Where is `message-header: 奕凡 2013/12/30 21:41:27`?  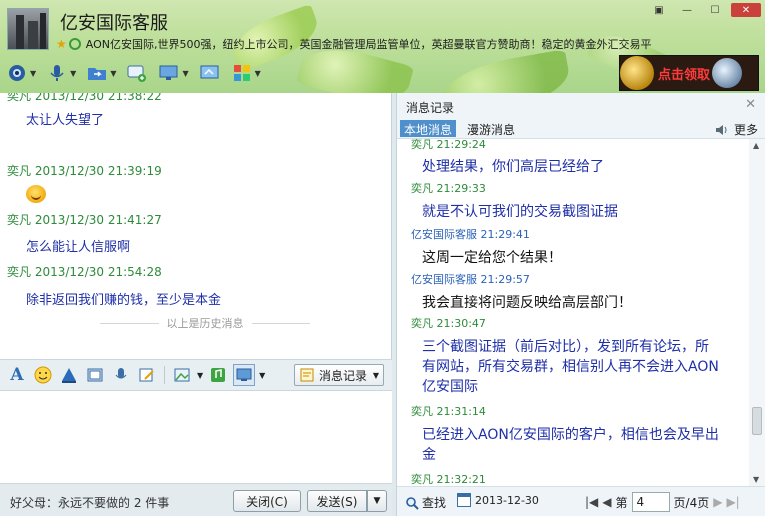
message-header: 奕凡 2013/12/30 21:41:27 is located at coordinates (84, 220).